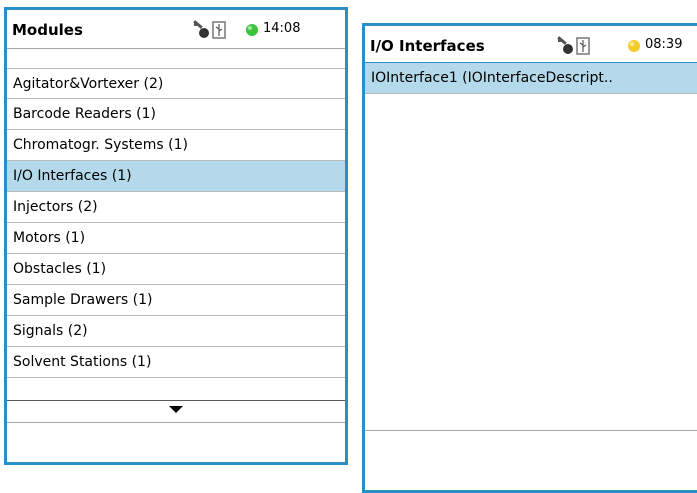 This screenshot has height=493, width=697. Describe the element at coordinates (176, 176) in the screenshot. I see `list-item: I/O Interfaces (1)` at that location.